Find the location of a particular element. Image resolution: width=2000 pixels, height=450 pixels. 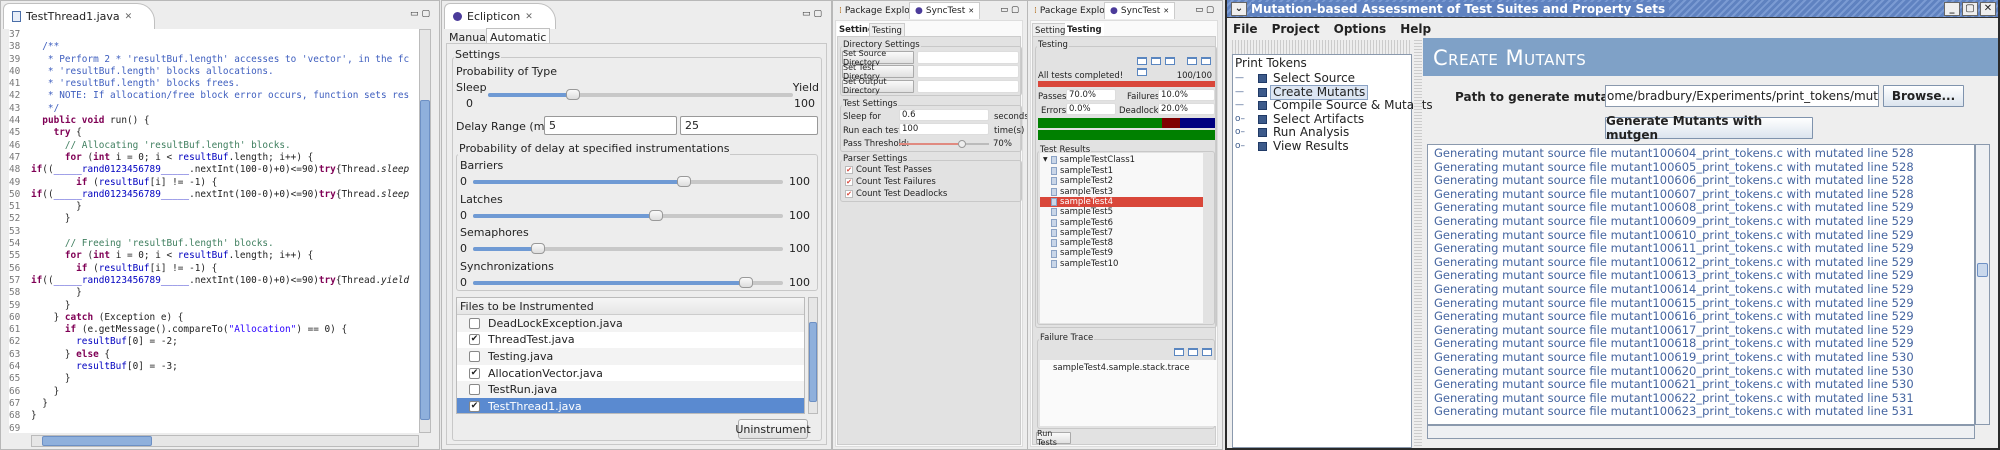

test-item: sampleTest6 is located at coordinates (1121, 223).